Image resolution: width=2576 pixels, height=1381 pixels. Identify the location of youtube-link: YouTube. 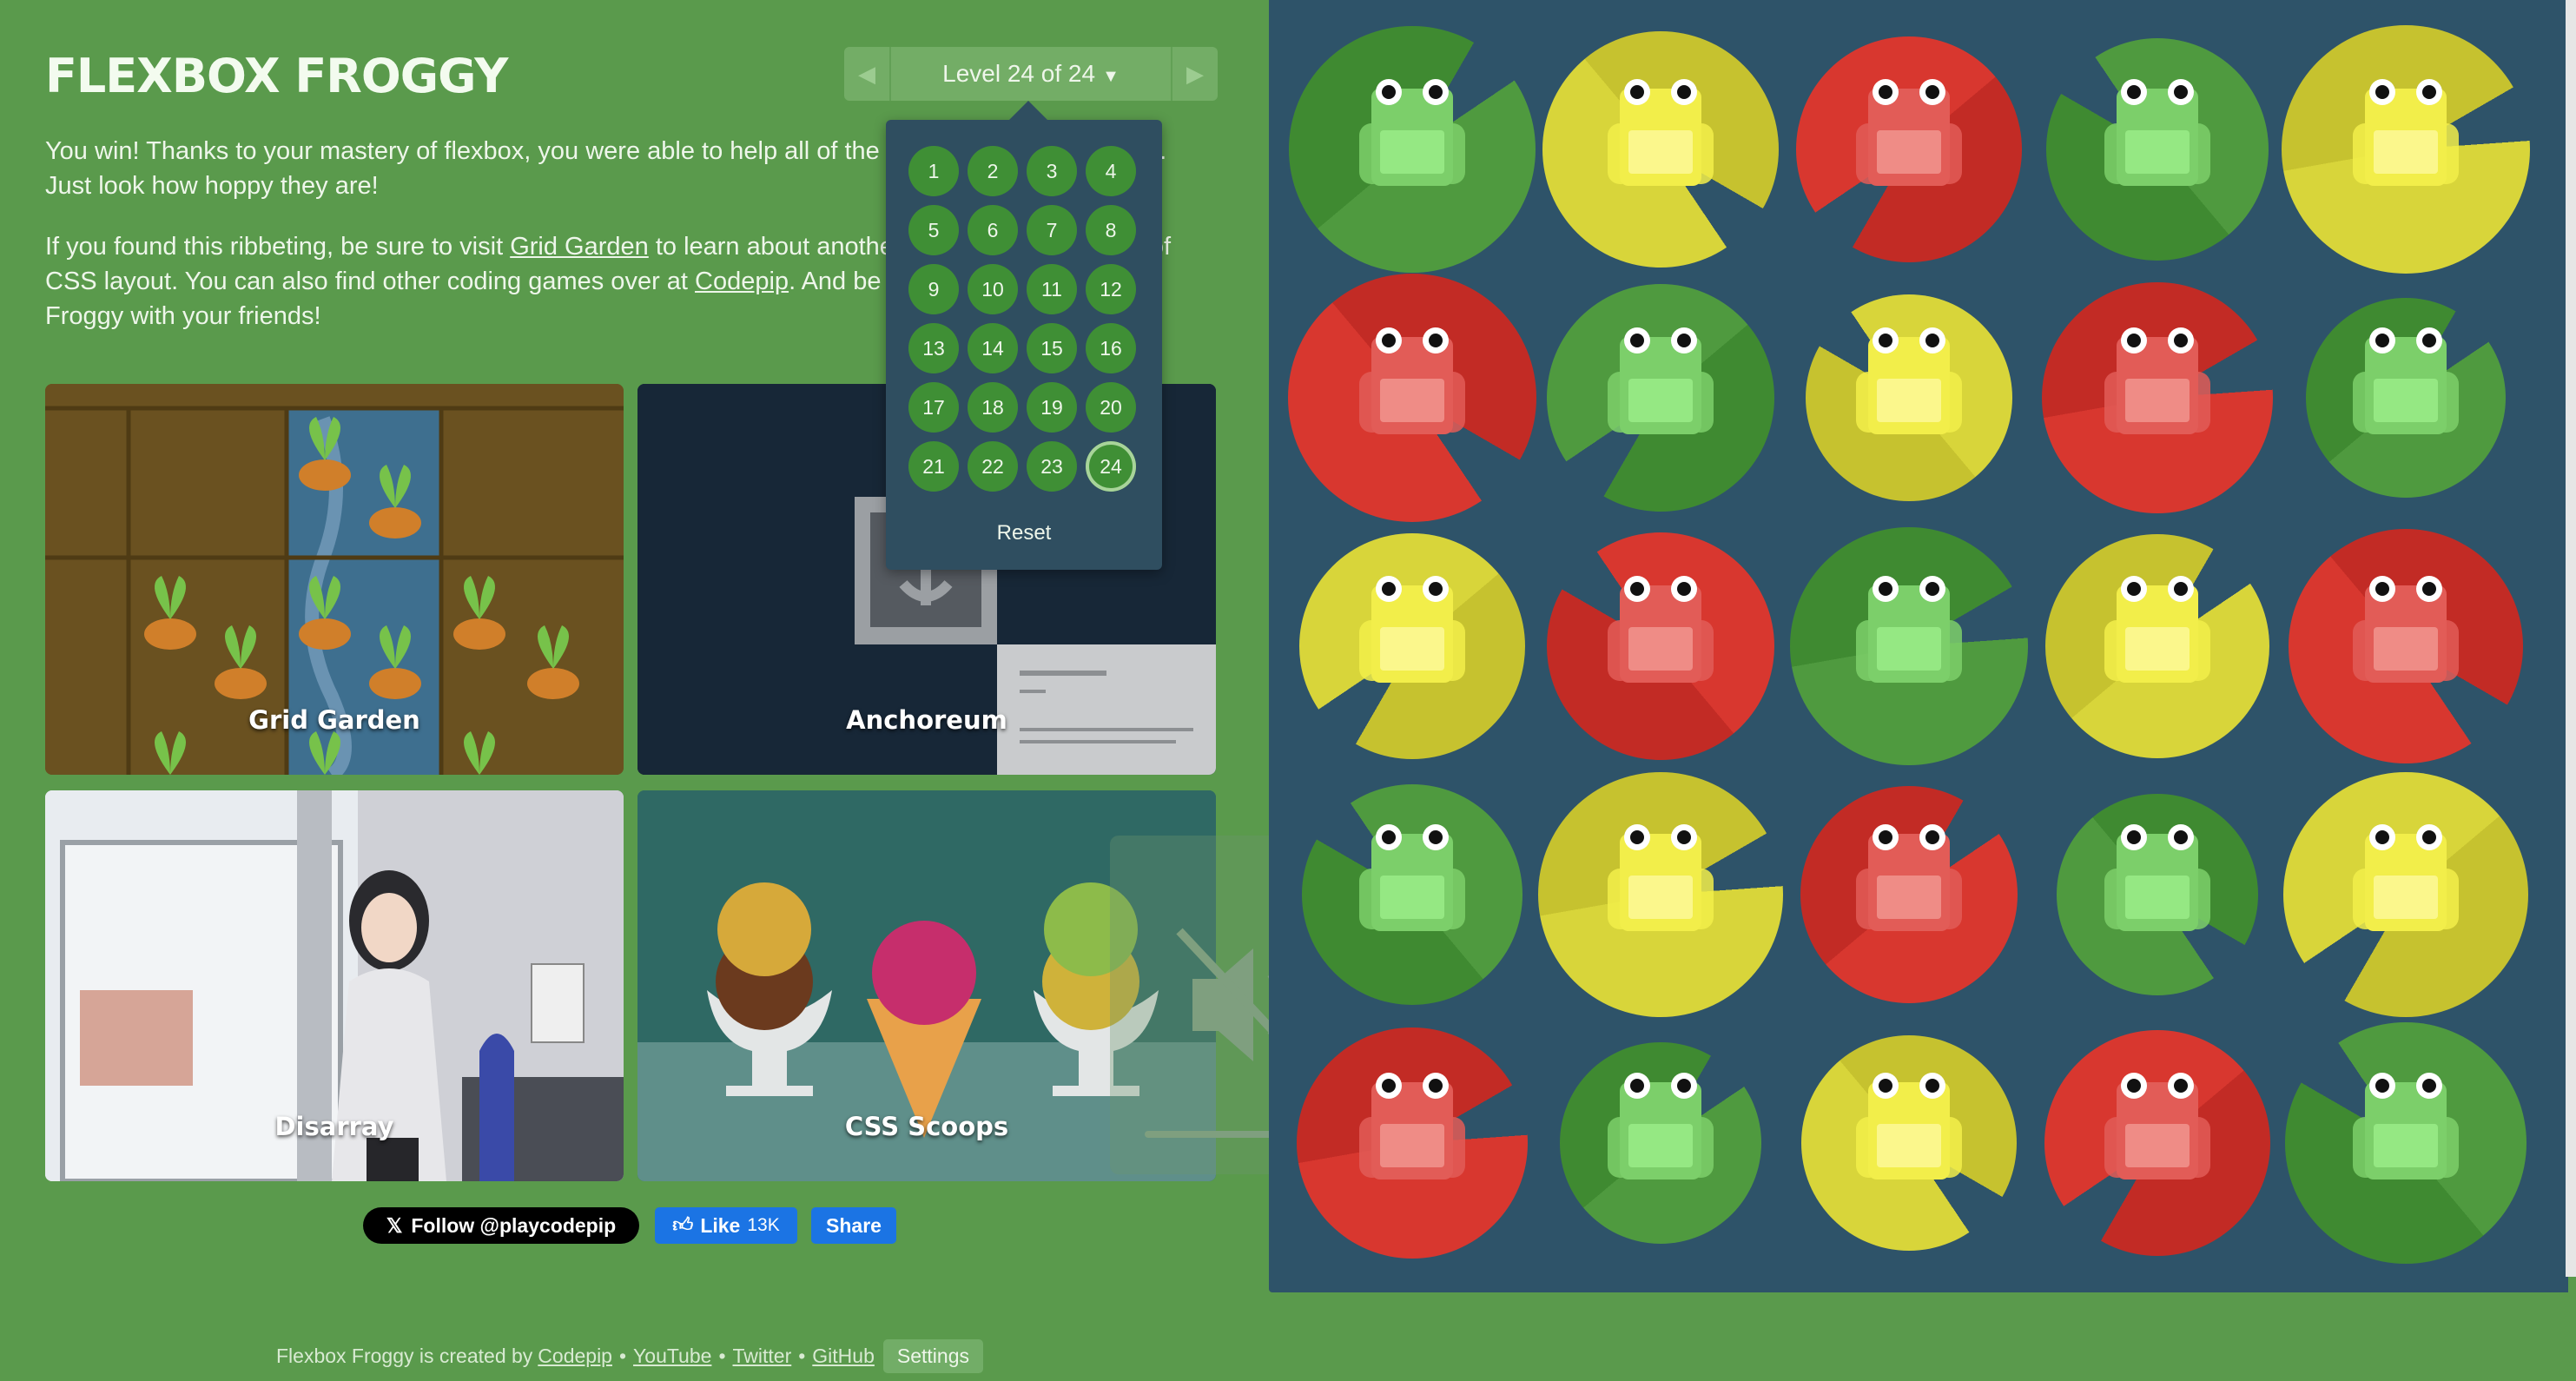
(672, 1356).